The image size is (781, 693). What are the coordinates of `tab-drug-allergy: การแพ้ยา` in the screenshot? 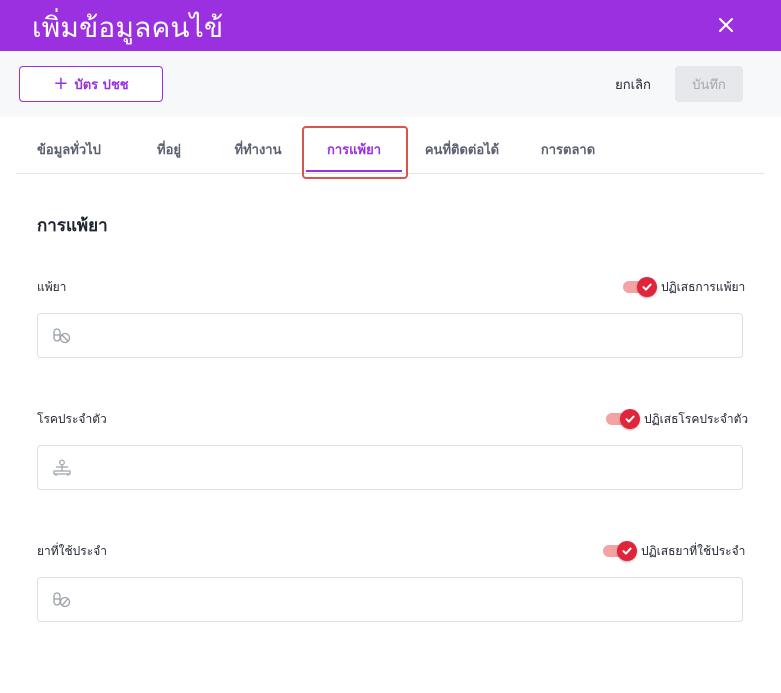 It's located at (354, 149).